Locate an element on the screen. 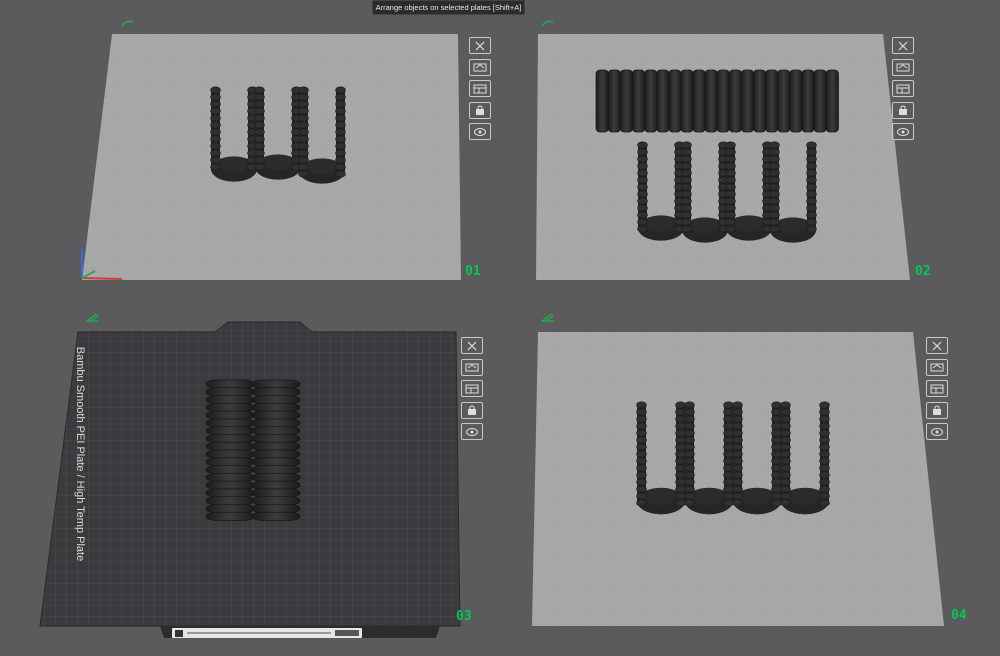 This screenshot has width=1000, height=656. plate-02-lock-button is located at coordinates (903, 110).